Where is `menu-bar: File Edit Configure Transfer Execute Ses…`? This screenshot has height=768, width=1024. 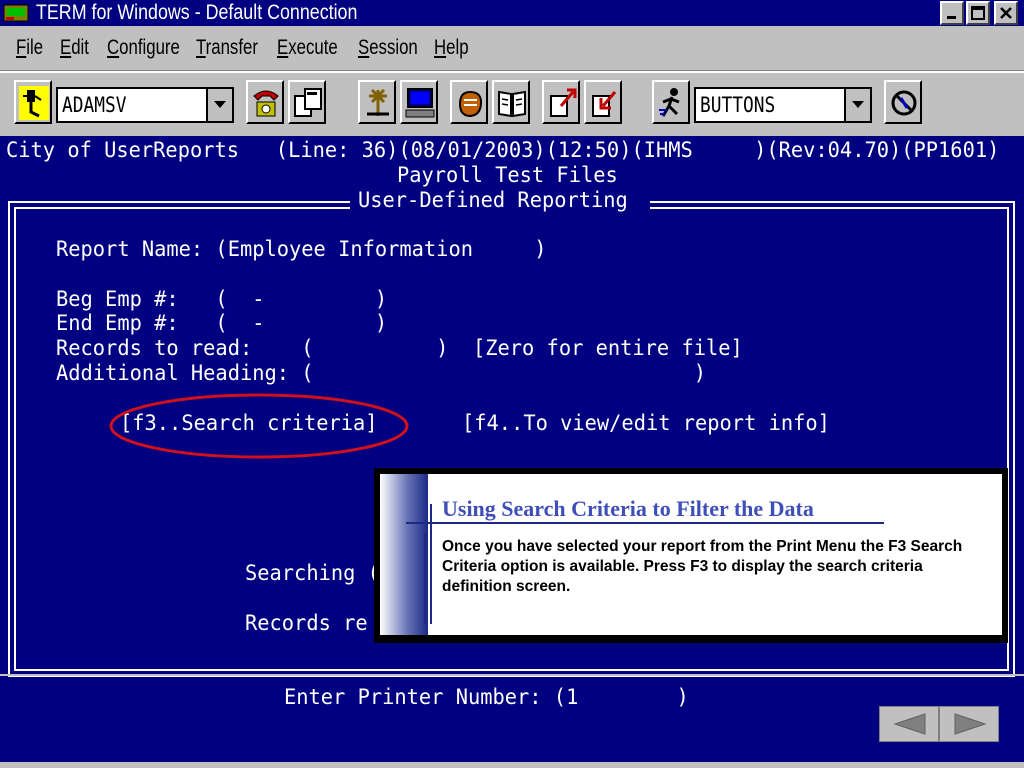
menu-bar: File Edit Configure Transfer Execute Ses… is located at coordinates (512, 48).